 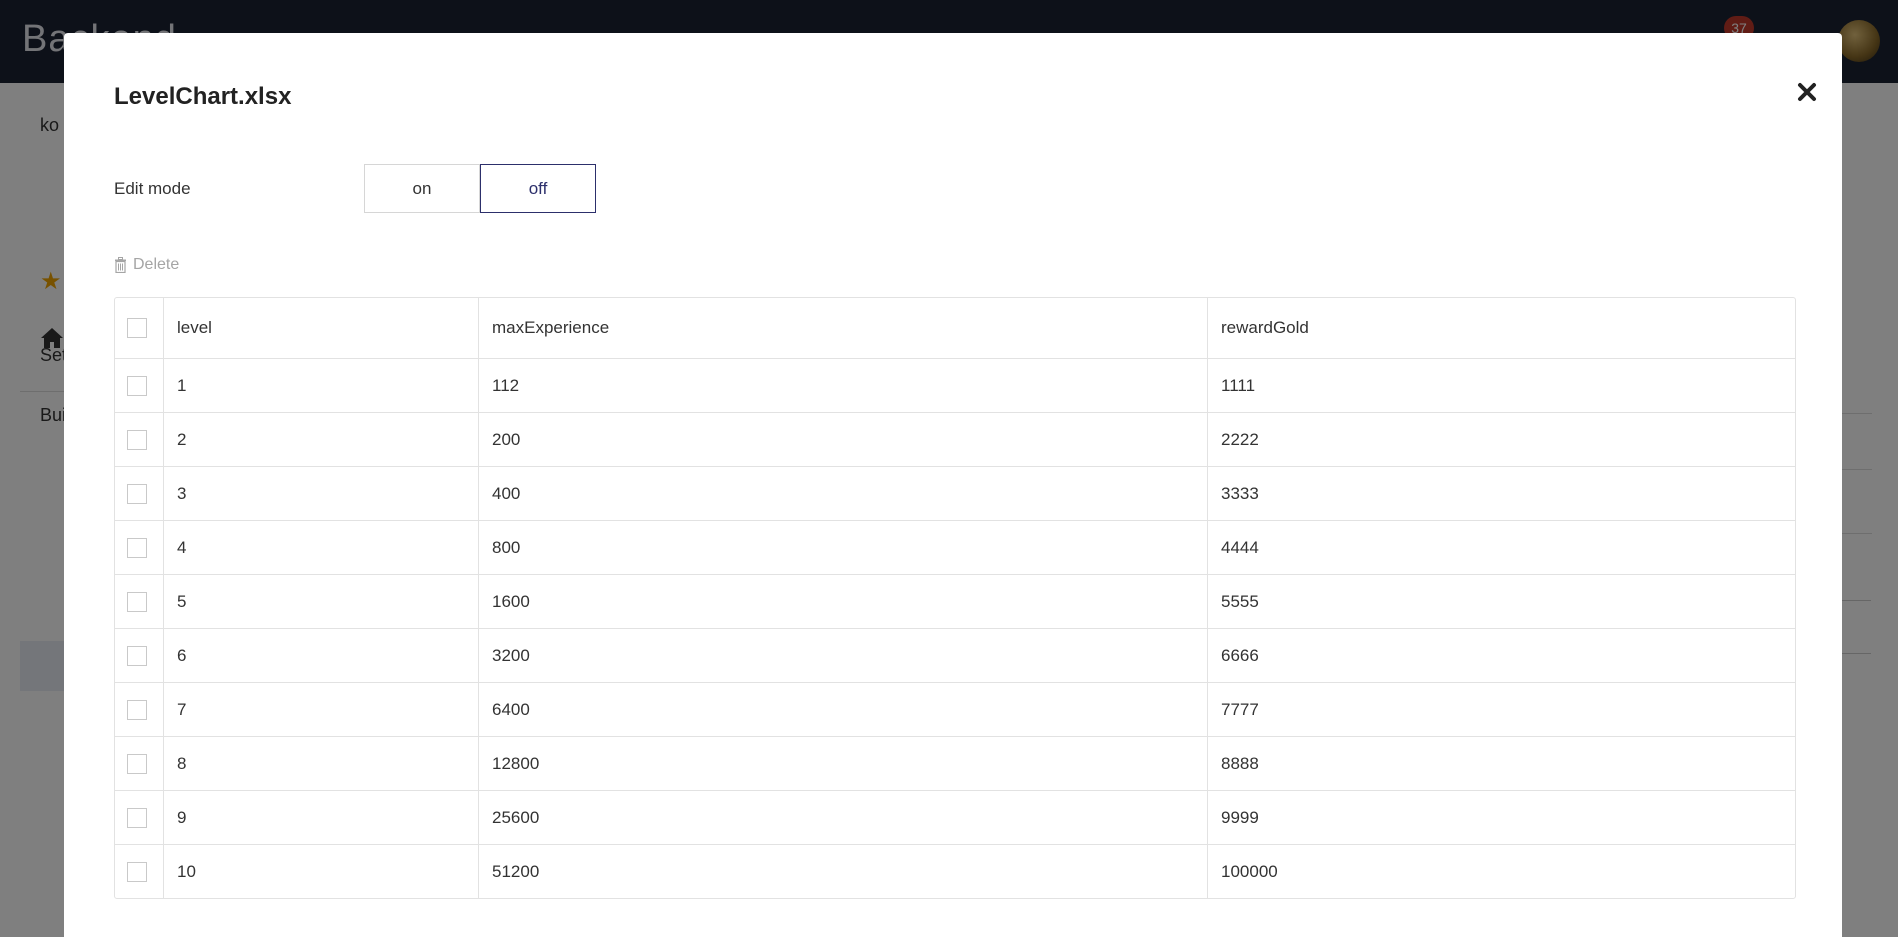 What do you see at coordinates (203, 96) in the screenshot?
I see `modal-title: LevelChart.xlsx` at bounding box center [203, 96].